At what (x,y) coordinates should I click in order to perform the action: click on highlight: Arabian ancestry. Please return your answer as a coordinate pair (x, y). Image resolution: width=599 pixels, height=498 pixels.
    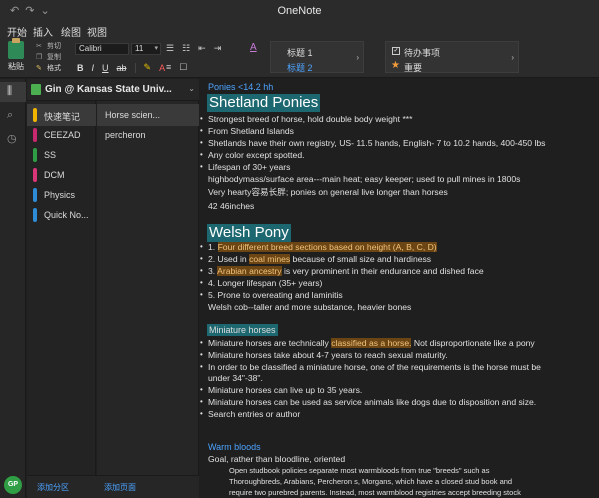
    Looking at the image, I should click on (249, 271).